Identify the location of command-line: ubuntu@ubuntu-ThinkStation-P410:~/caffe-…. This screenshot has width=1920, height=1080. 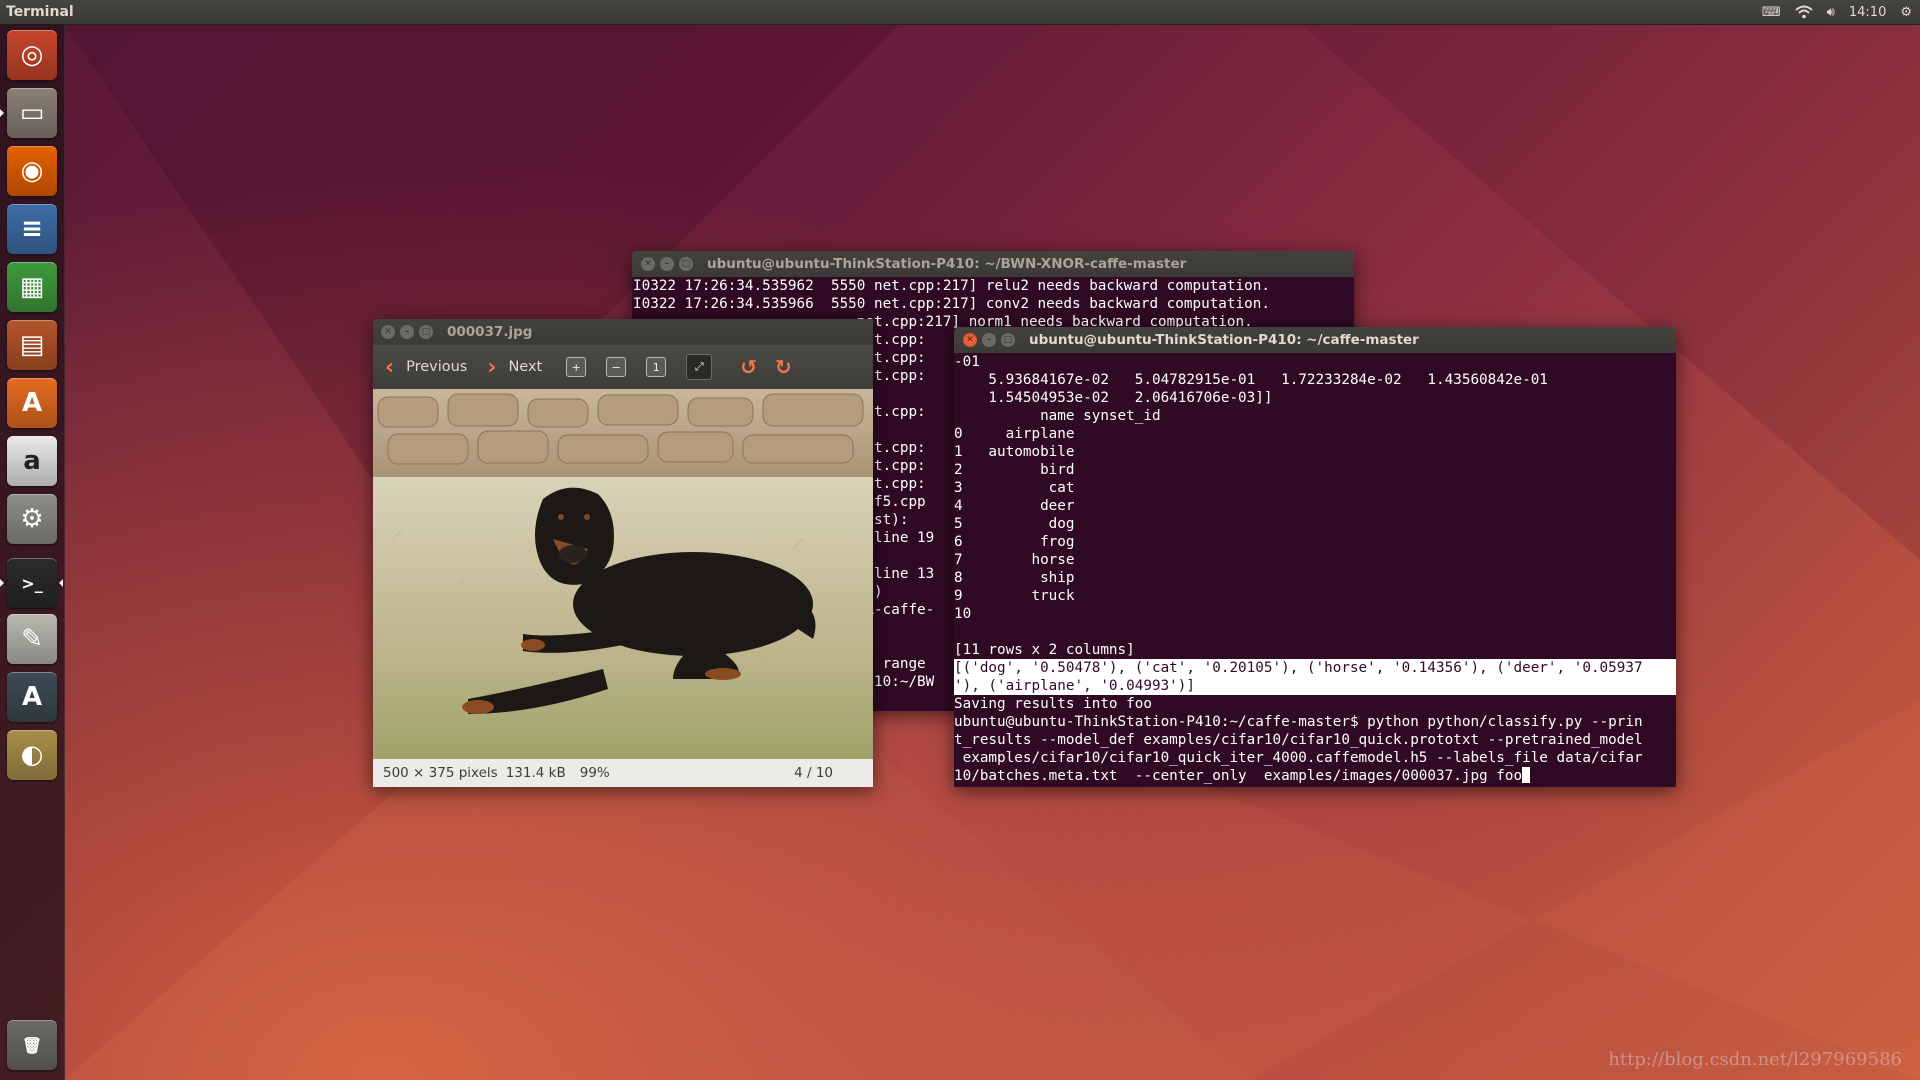
(1315, 722).